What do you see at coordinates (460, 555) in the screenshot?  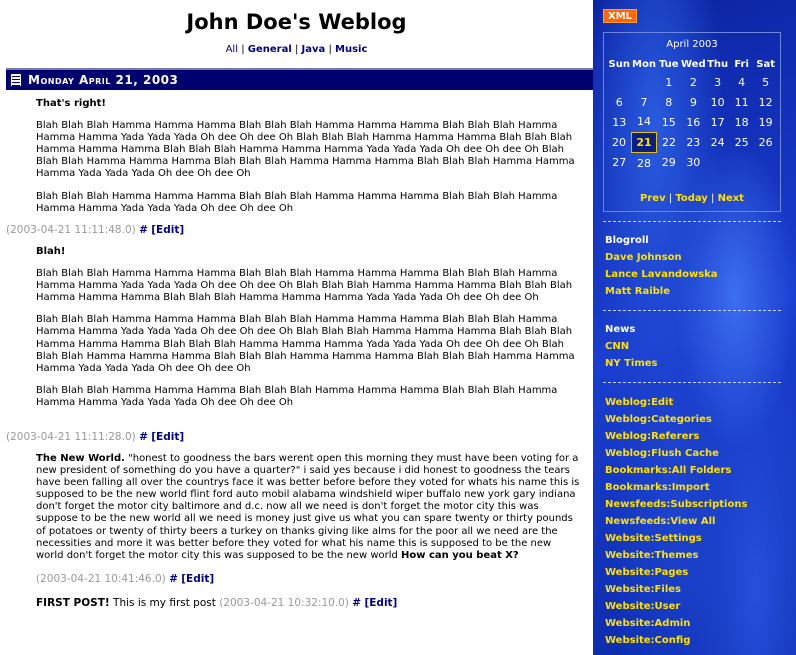 I see `entry-closing: How can you beat X?` at bounding box center [460, 555].